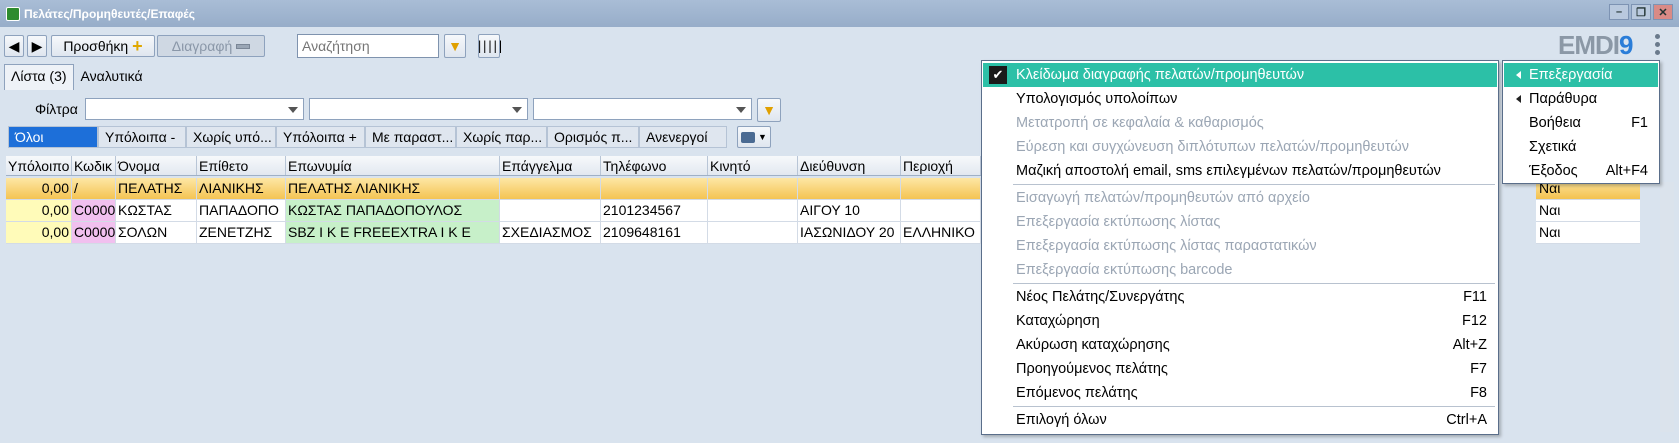 The height and width of the screenshot is (443, 1679). I want to click on col-address-header: Διεύθυνση, so click(849, 165).